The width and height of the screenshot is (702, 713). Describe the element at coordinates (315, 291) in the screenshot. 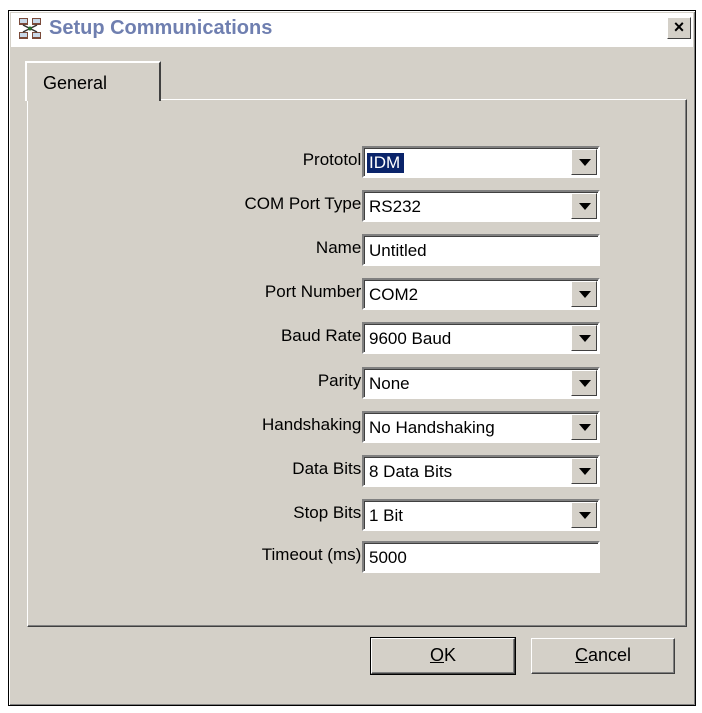

I see `port-number-label: Port Number:` at that location.